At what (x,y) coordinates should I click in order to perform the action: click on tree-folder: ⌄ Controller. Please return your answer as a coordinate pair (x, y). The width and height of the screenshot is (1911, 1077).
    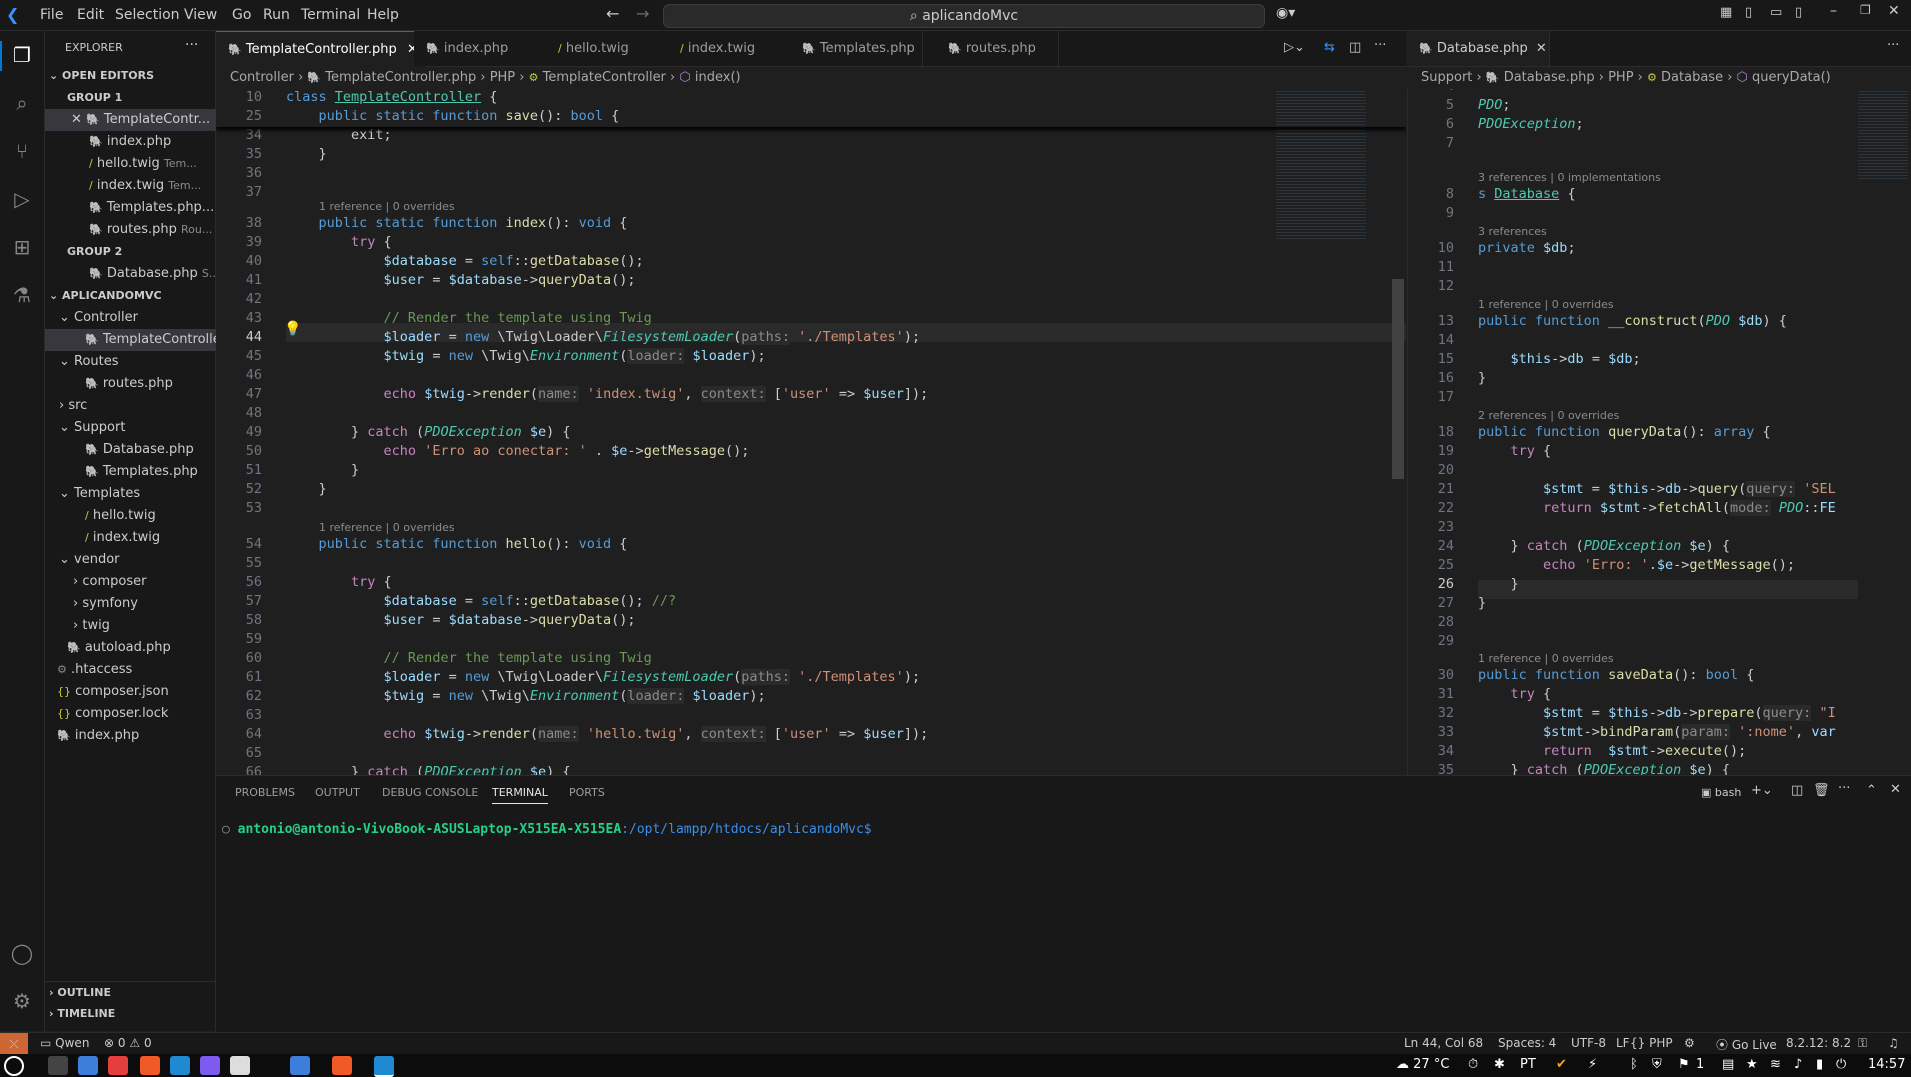
    Looking at the image, I should click on (137, 318).